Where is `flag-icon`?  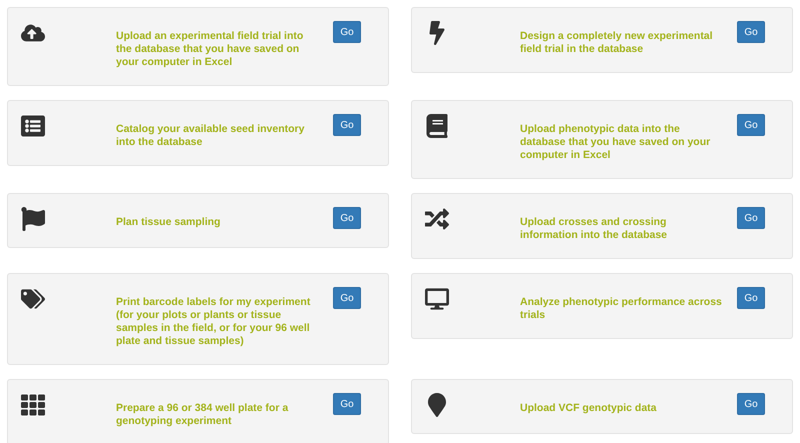 flag-icon is located at coordinates (33, 219).